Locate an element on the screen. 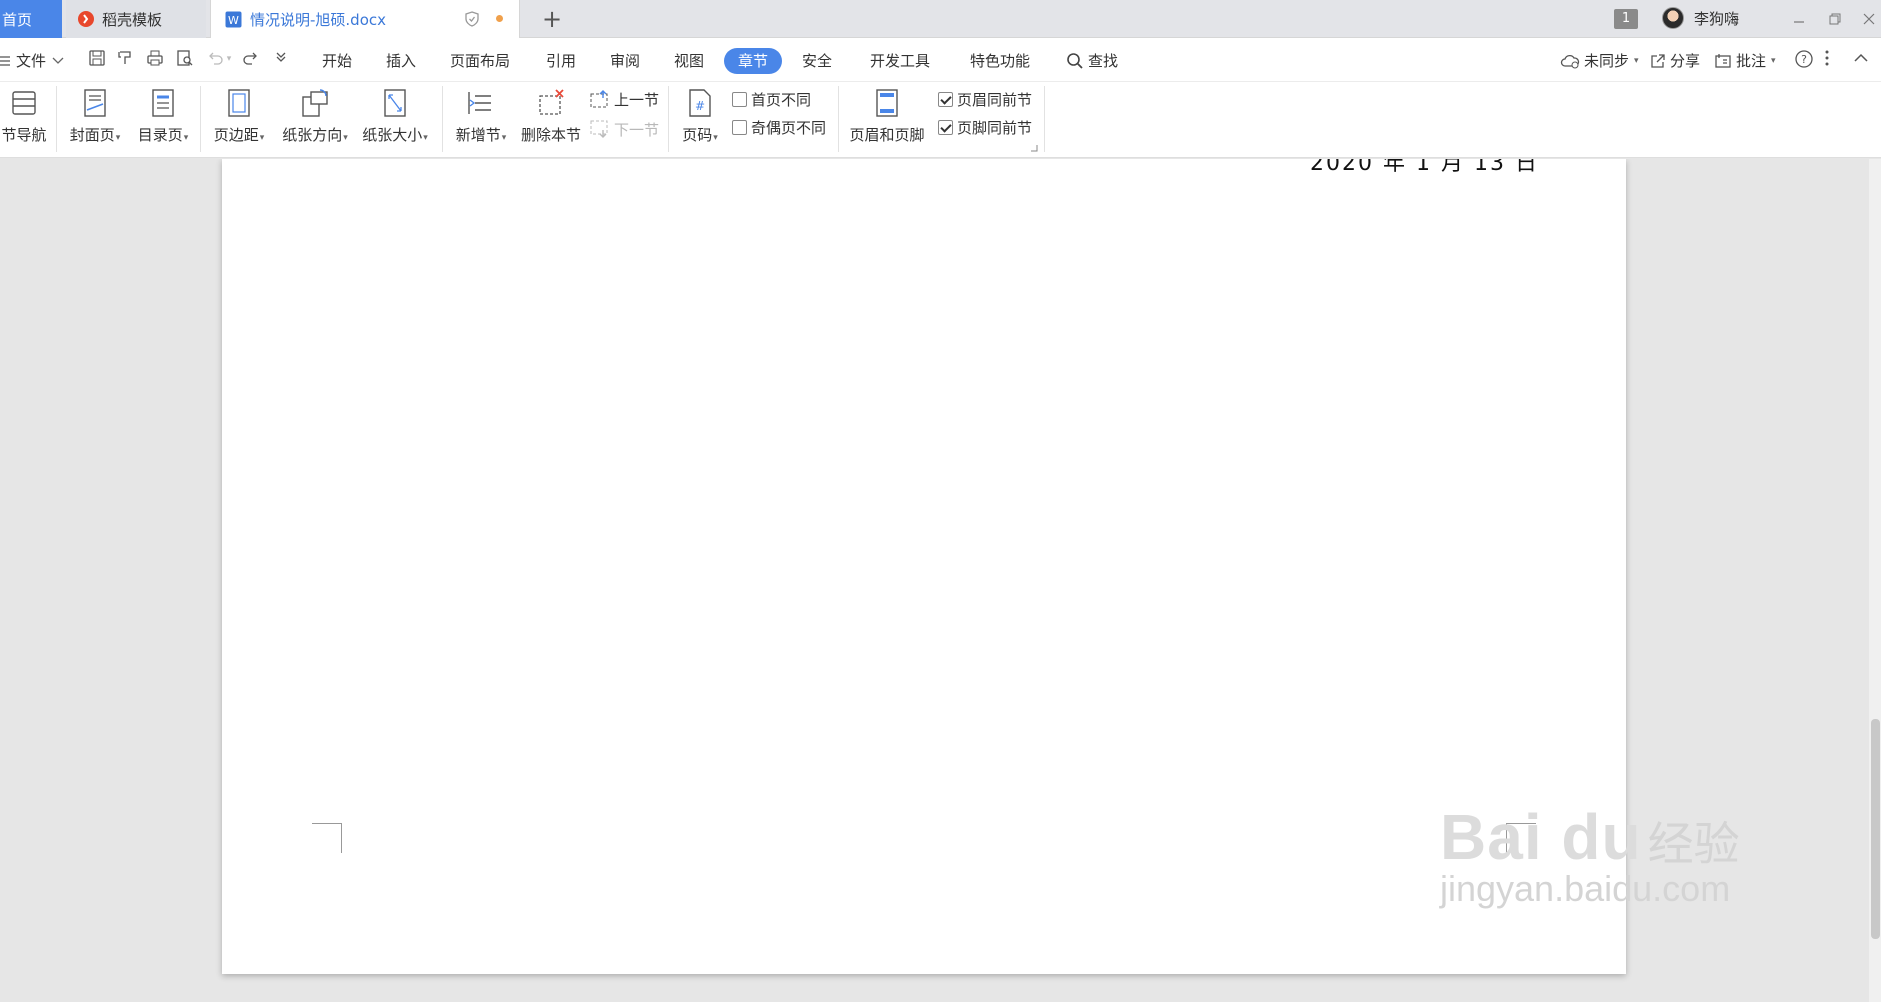 The image size is (1881, 1002). watermark-url: jingyan.baidu.com is located at coordinates (1585, 888).